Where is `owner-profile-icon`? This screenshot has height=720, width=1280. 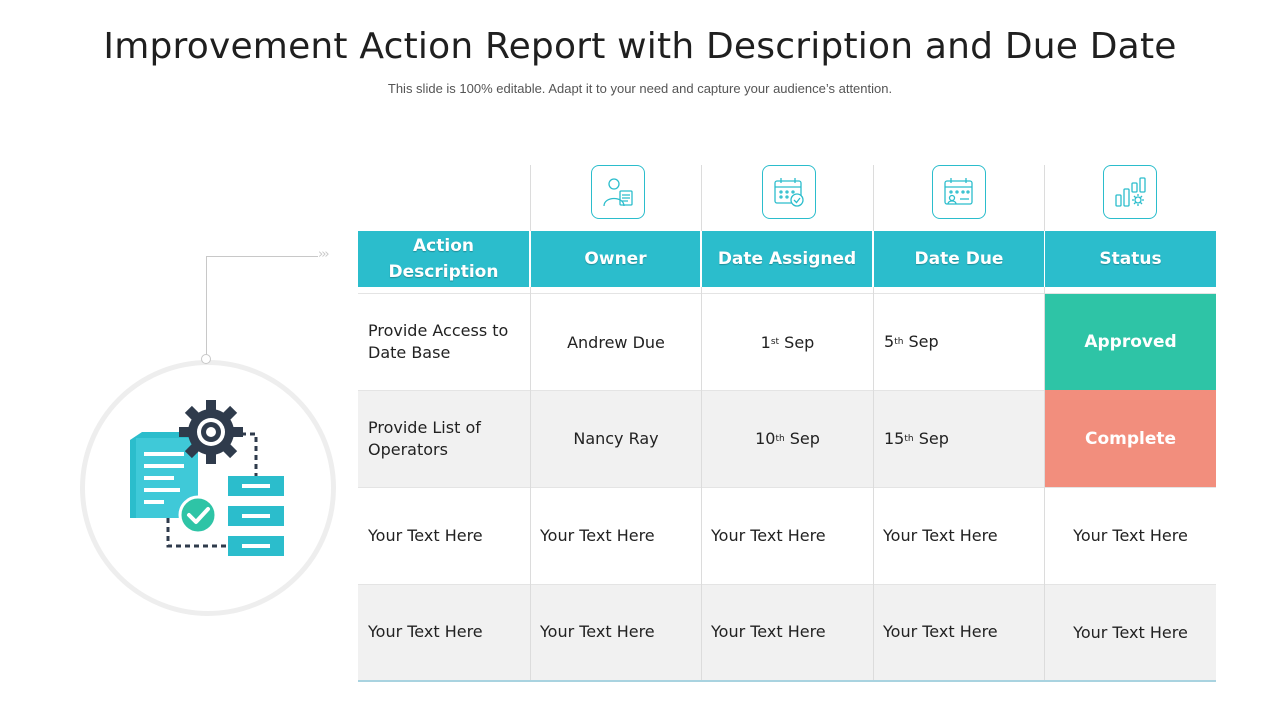 owner-profile-icon is located at coordinates (618, 192).